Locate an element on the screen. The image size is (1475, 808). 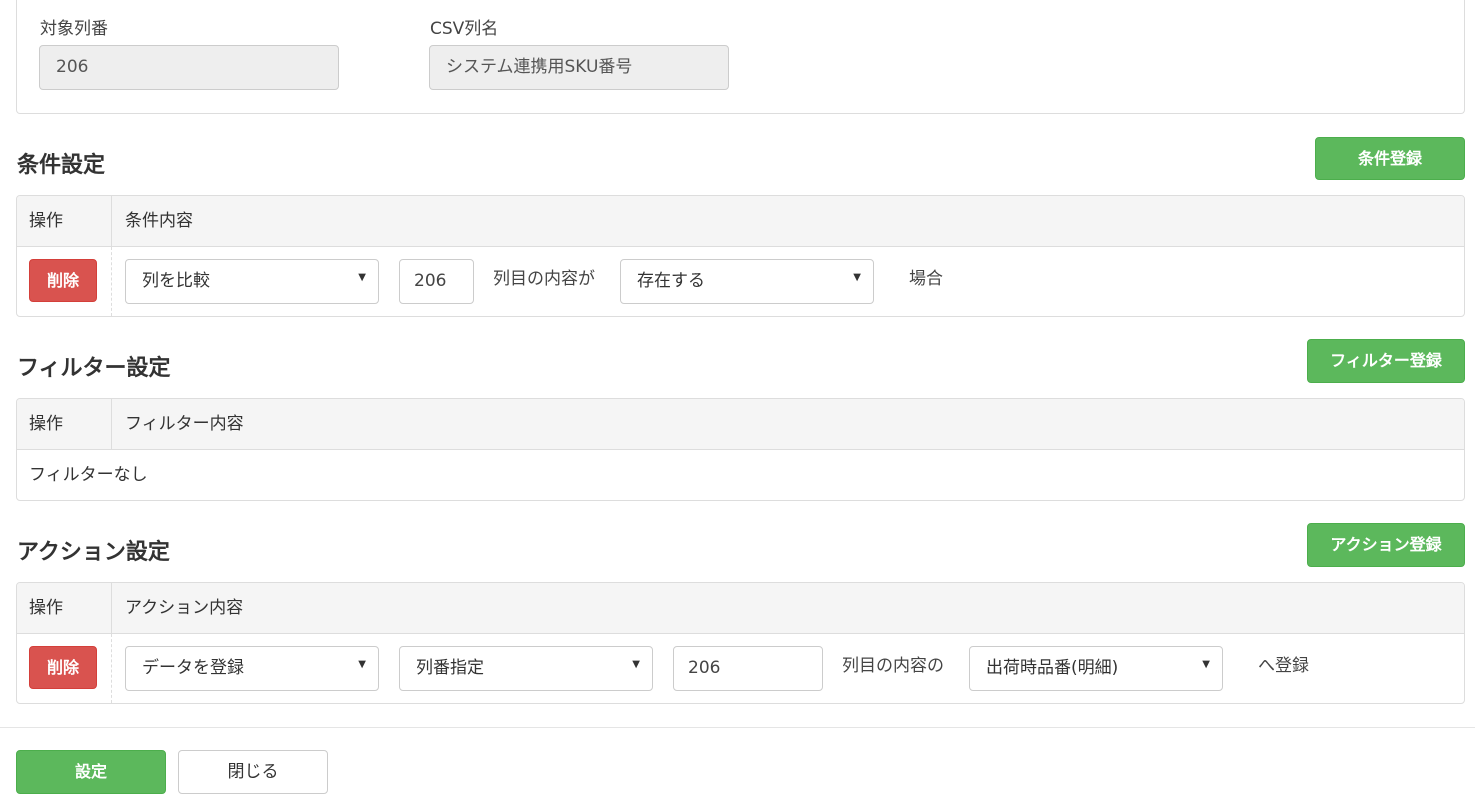
condition-operator-select: 存在する ▼ is located at coordinates (747, 281).